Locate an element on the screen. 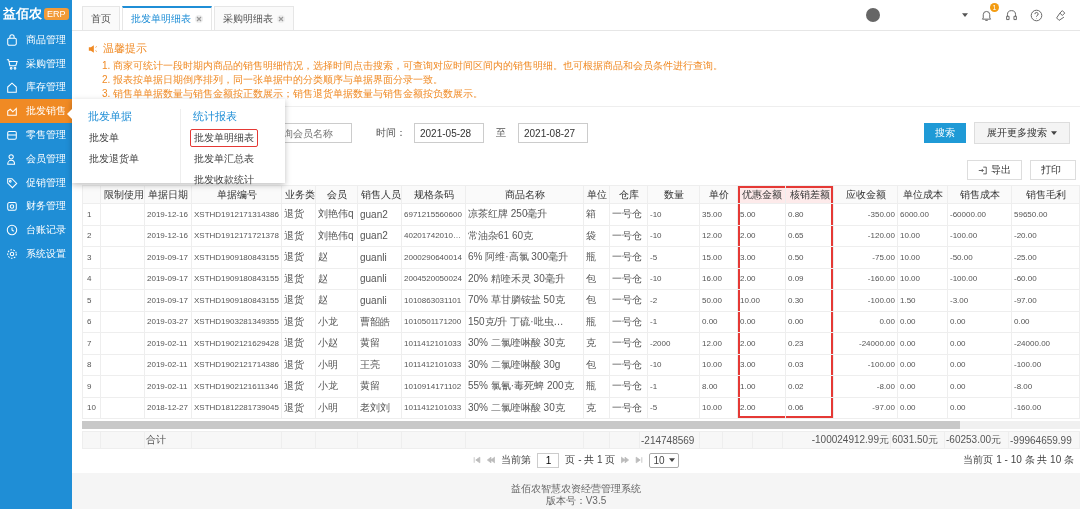 This screenshot has width=1080, height=509. row-number: 5 is located at coordinates (91, 300).